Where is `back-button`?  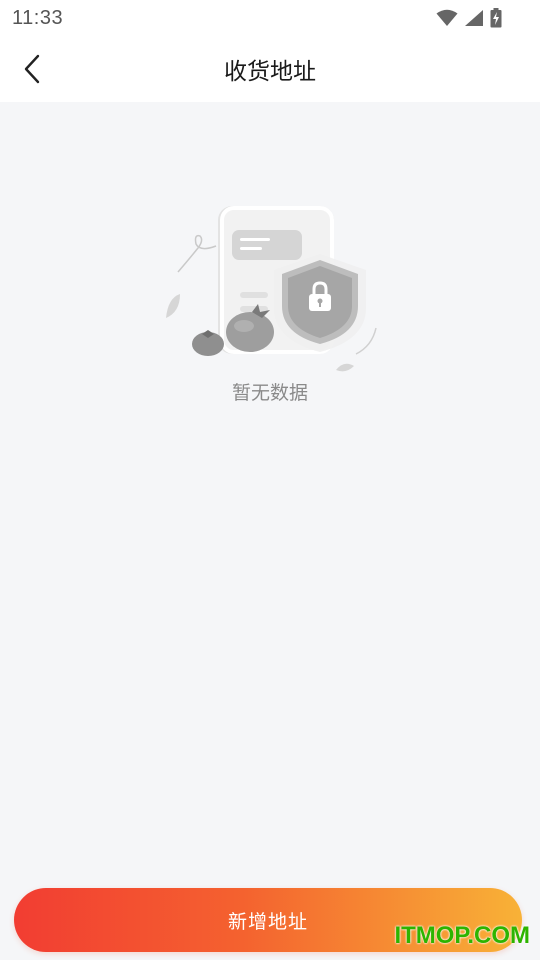
back-button is located at coordinates (32, 69).